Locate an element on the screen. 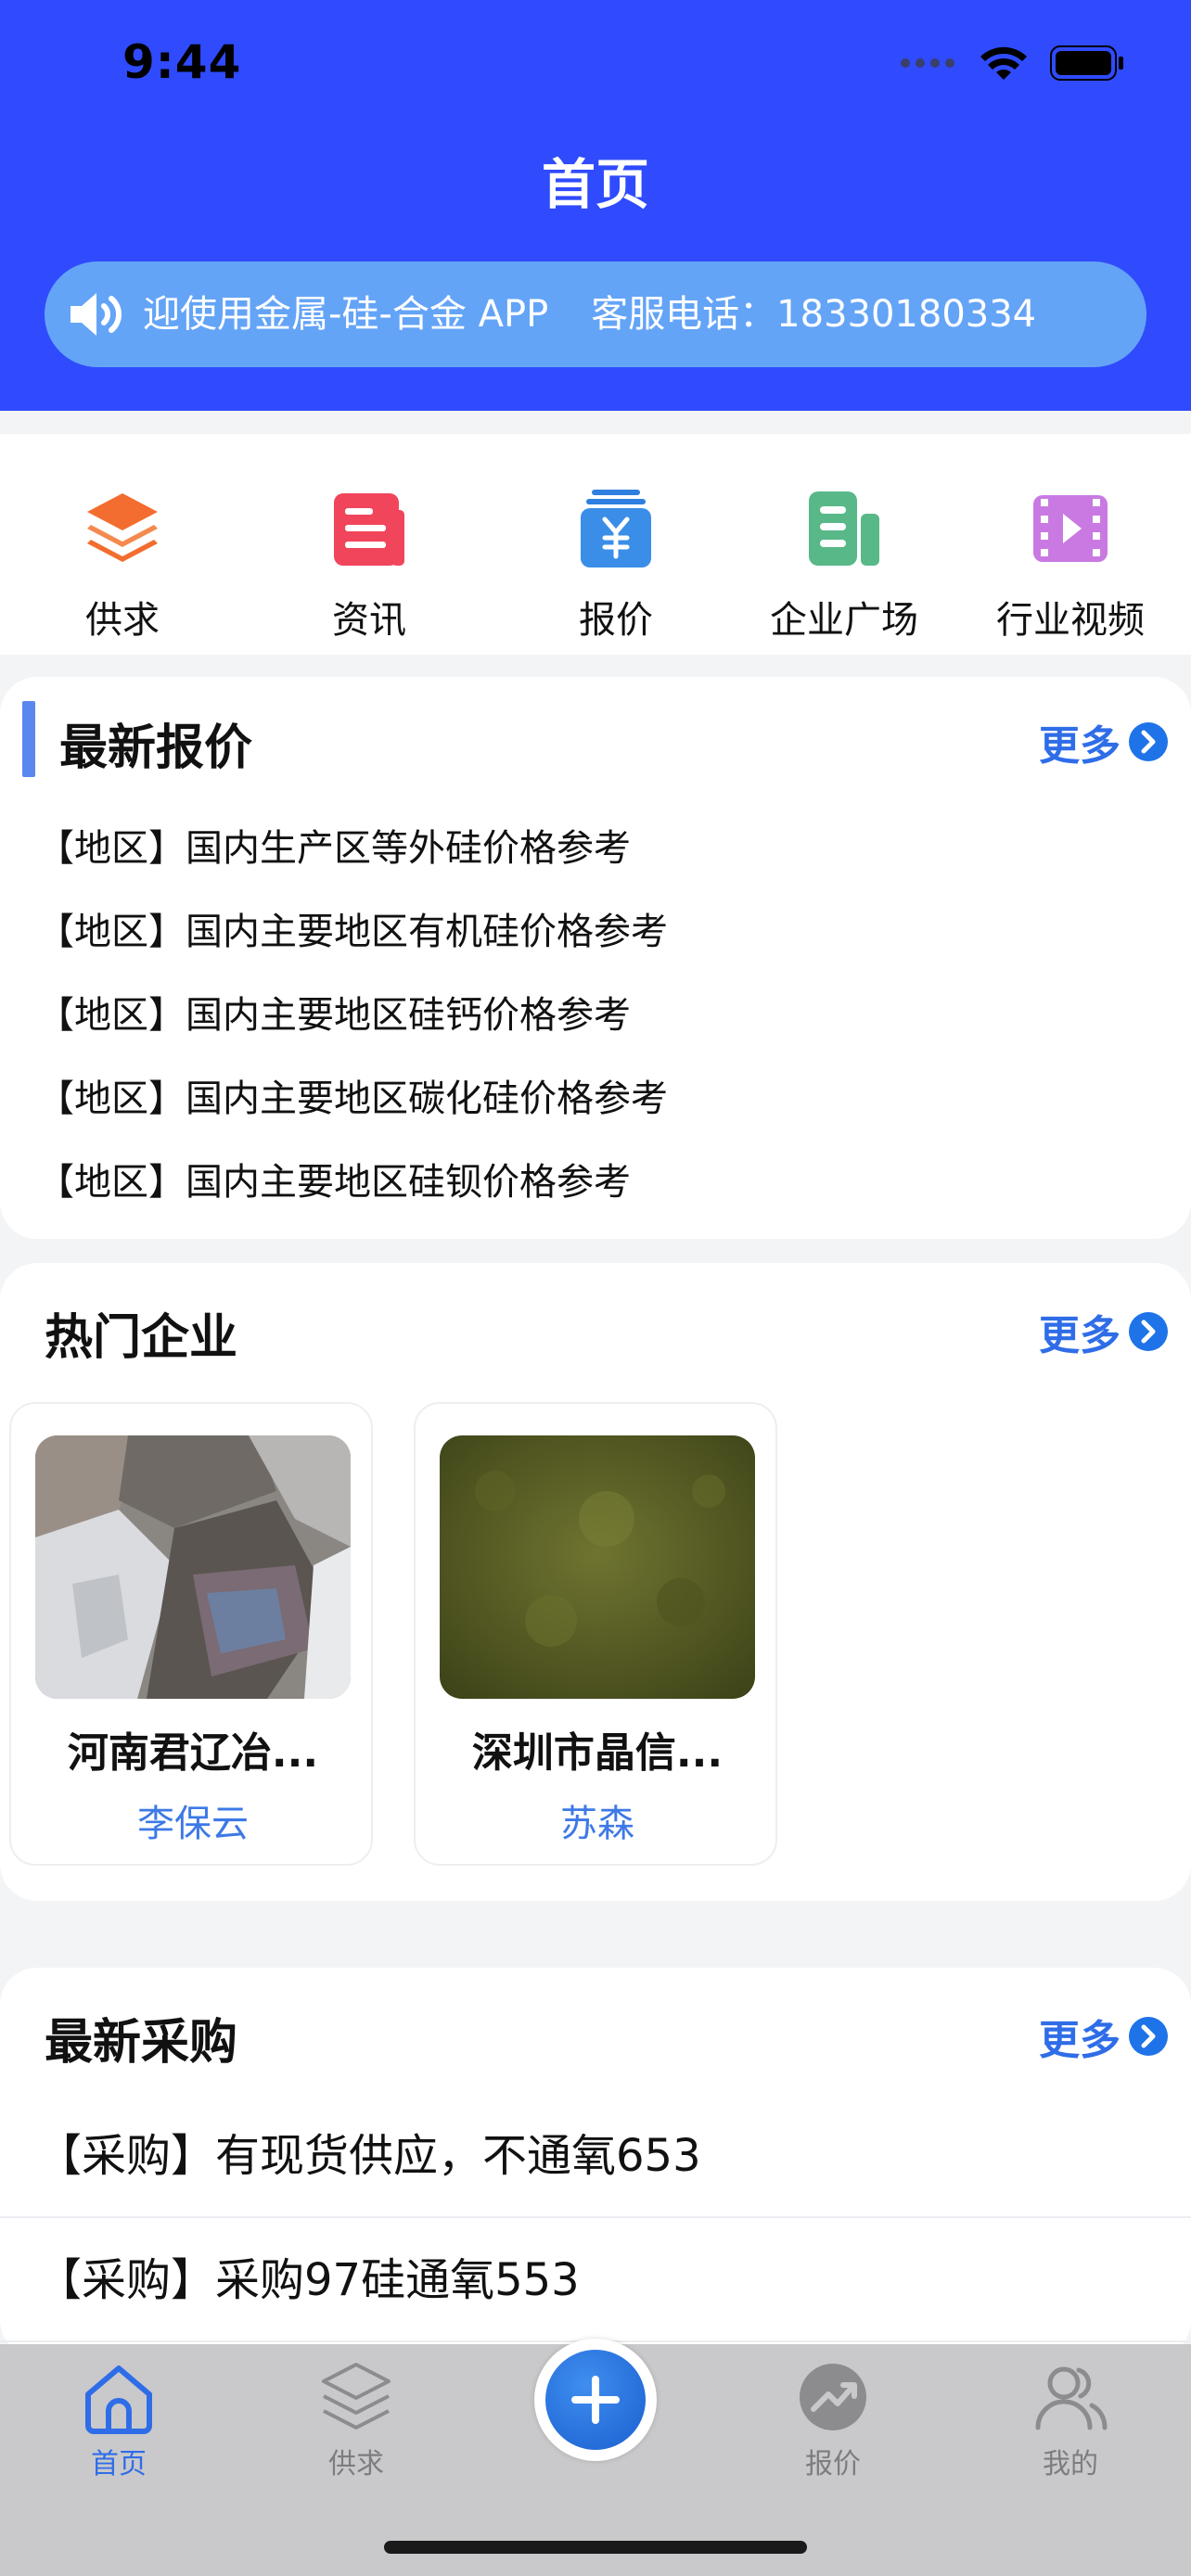 The image size is (1191, 2576). enterprise-card: 河南君辽冶... 李保云 is located at coordinates (191, 1634).